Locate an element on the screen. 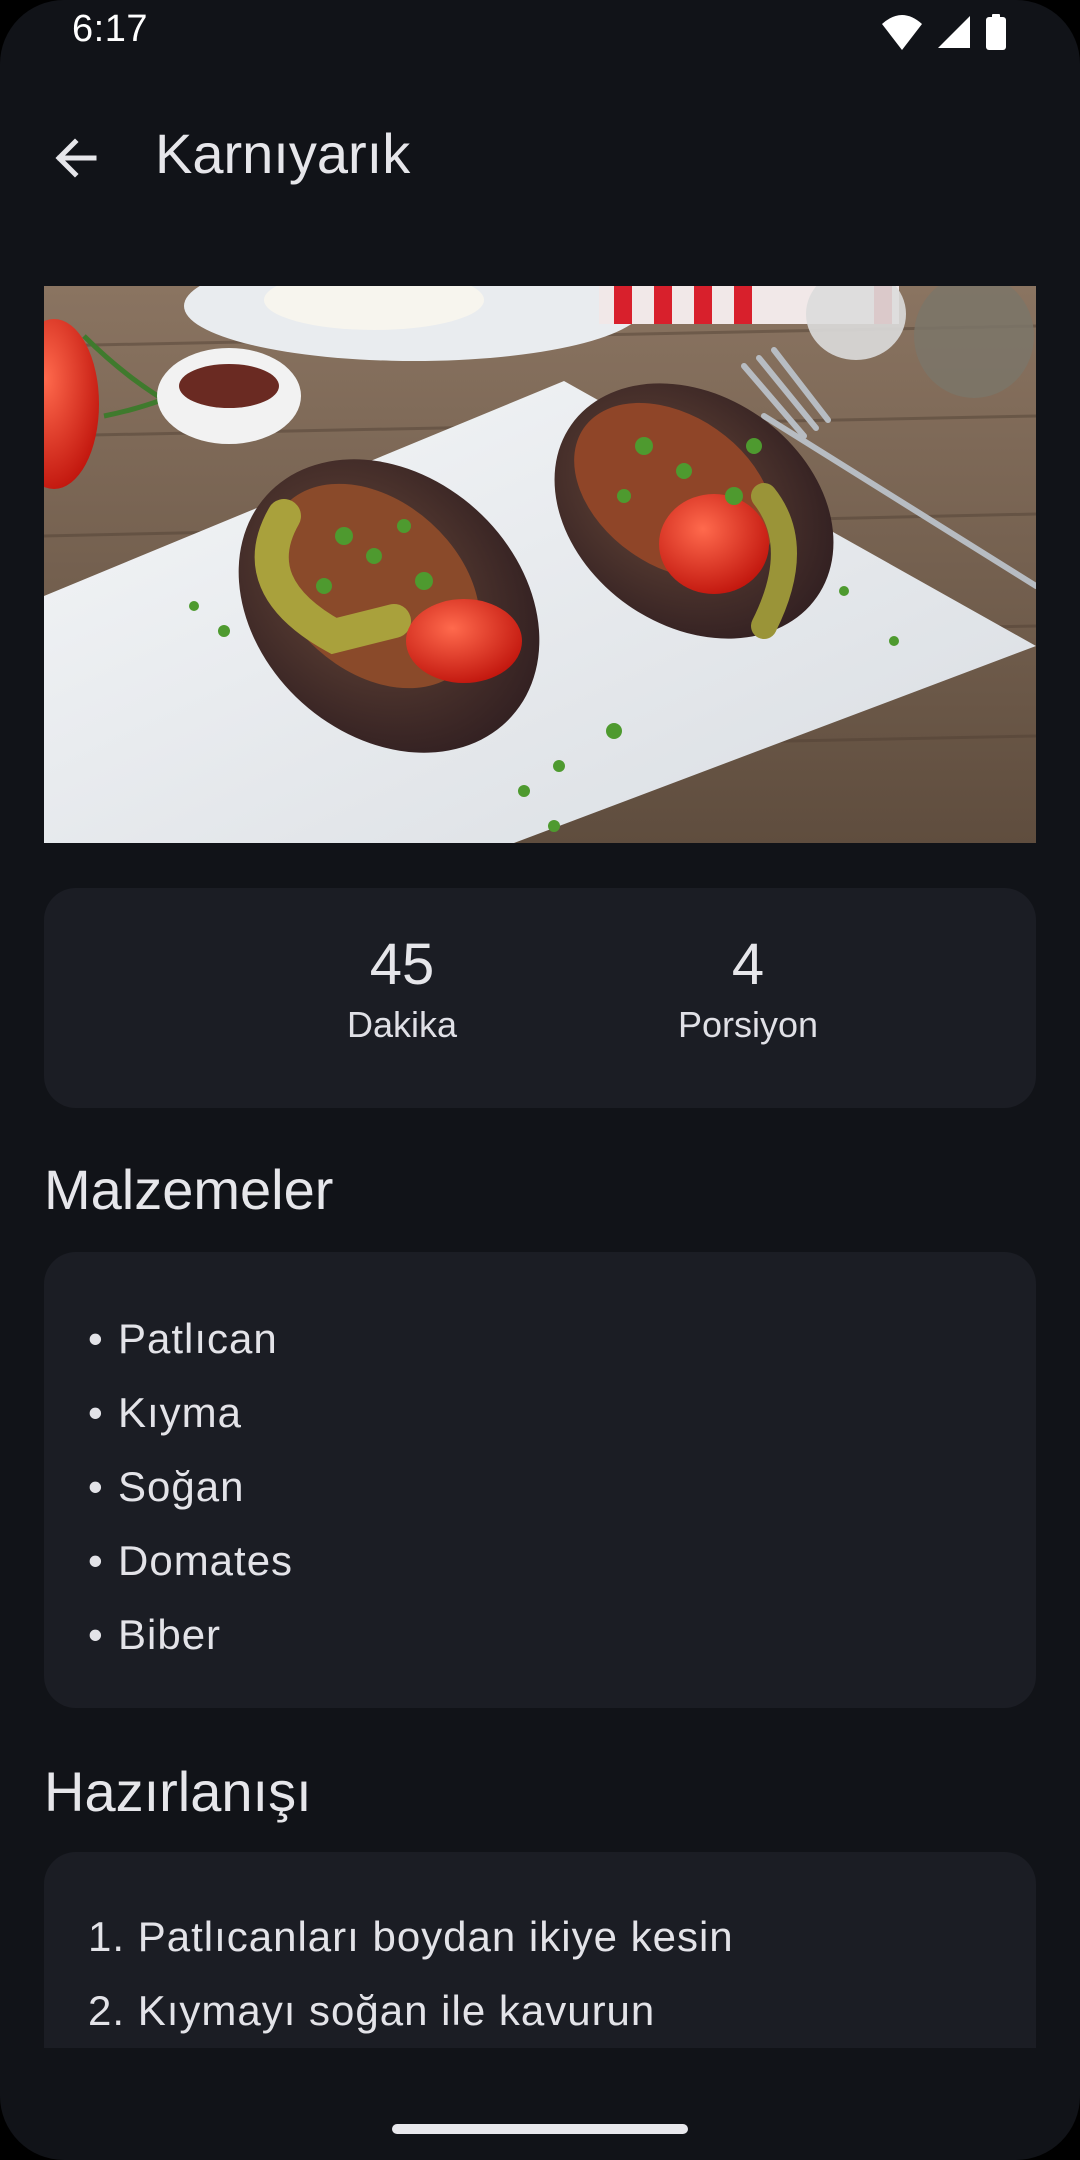 The image size is (1080, 2160). battery-icon is located at coordinates (996, 32).